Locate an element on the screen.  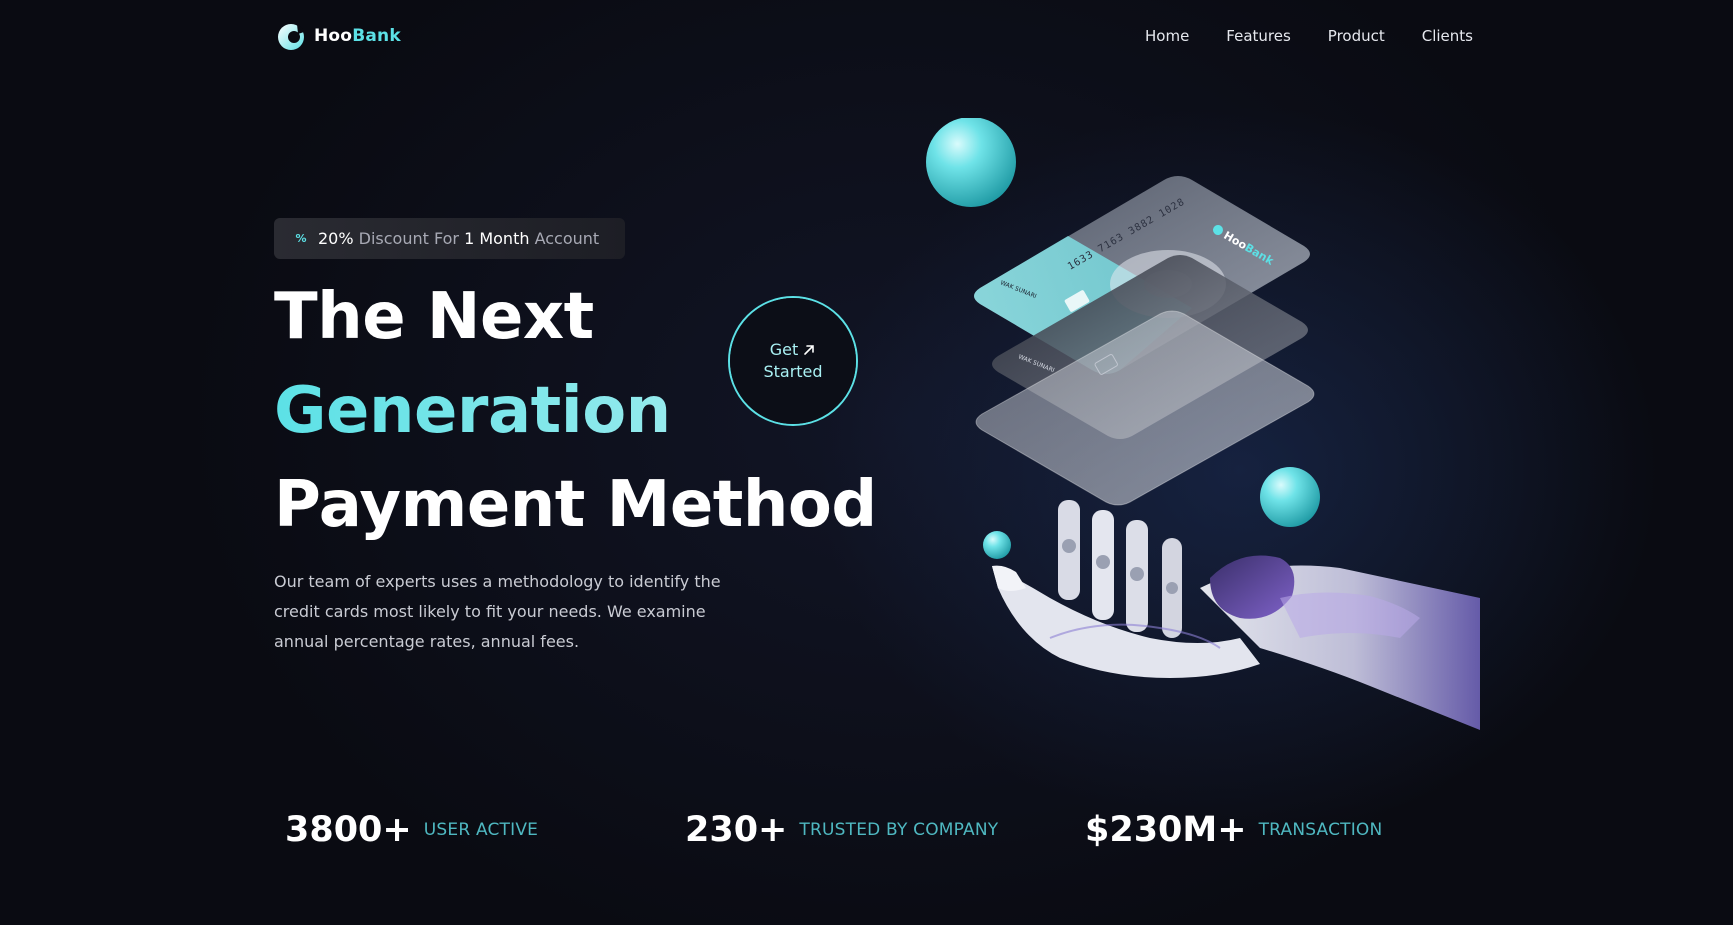
stat-label: USER ACTIVE is located at coordinates (481, 830).